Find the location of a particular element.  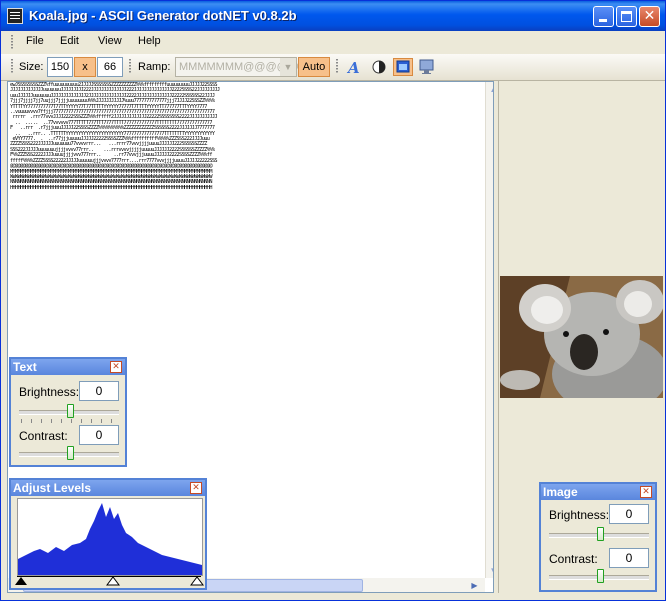

text-panel-close-button: ✕ is located at coordinates (116, 367).